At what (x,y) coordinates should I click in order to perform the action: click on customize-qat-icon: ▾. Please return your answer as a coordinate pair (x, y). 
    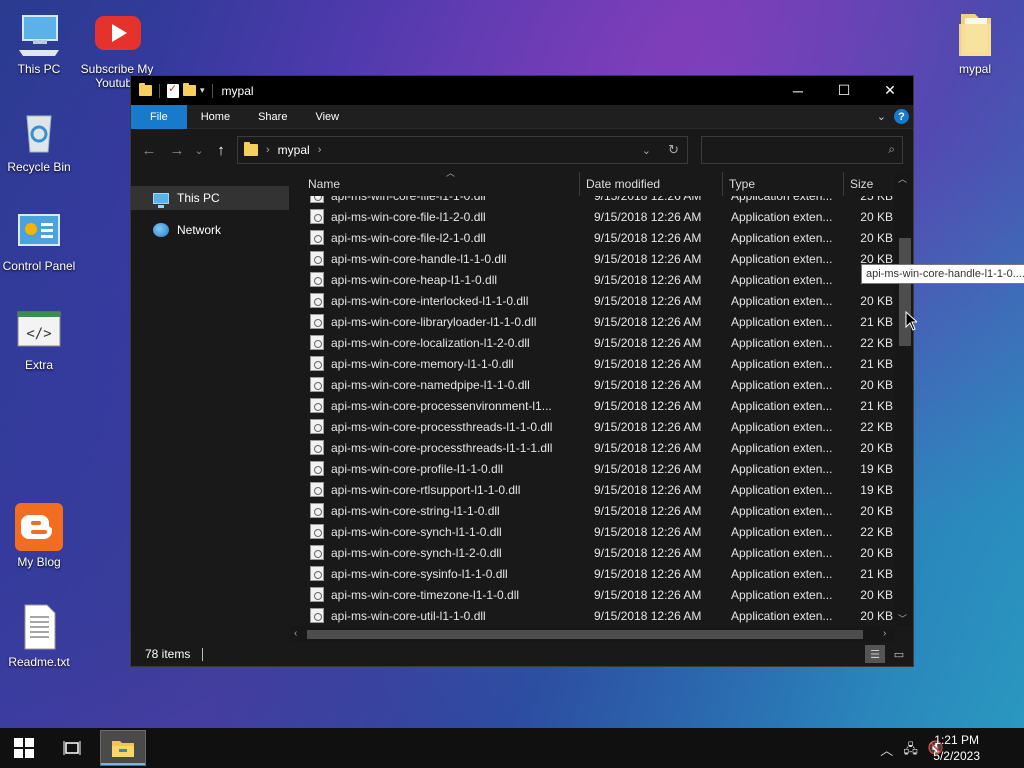
    Looking at the image, I should click on (202, 90).